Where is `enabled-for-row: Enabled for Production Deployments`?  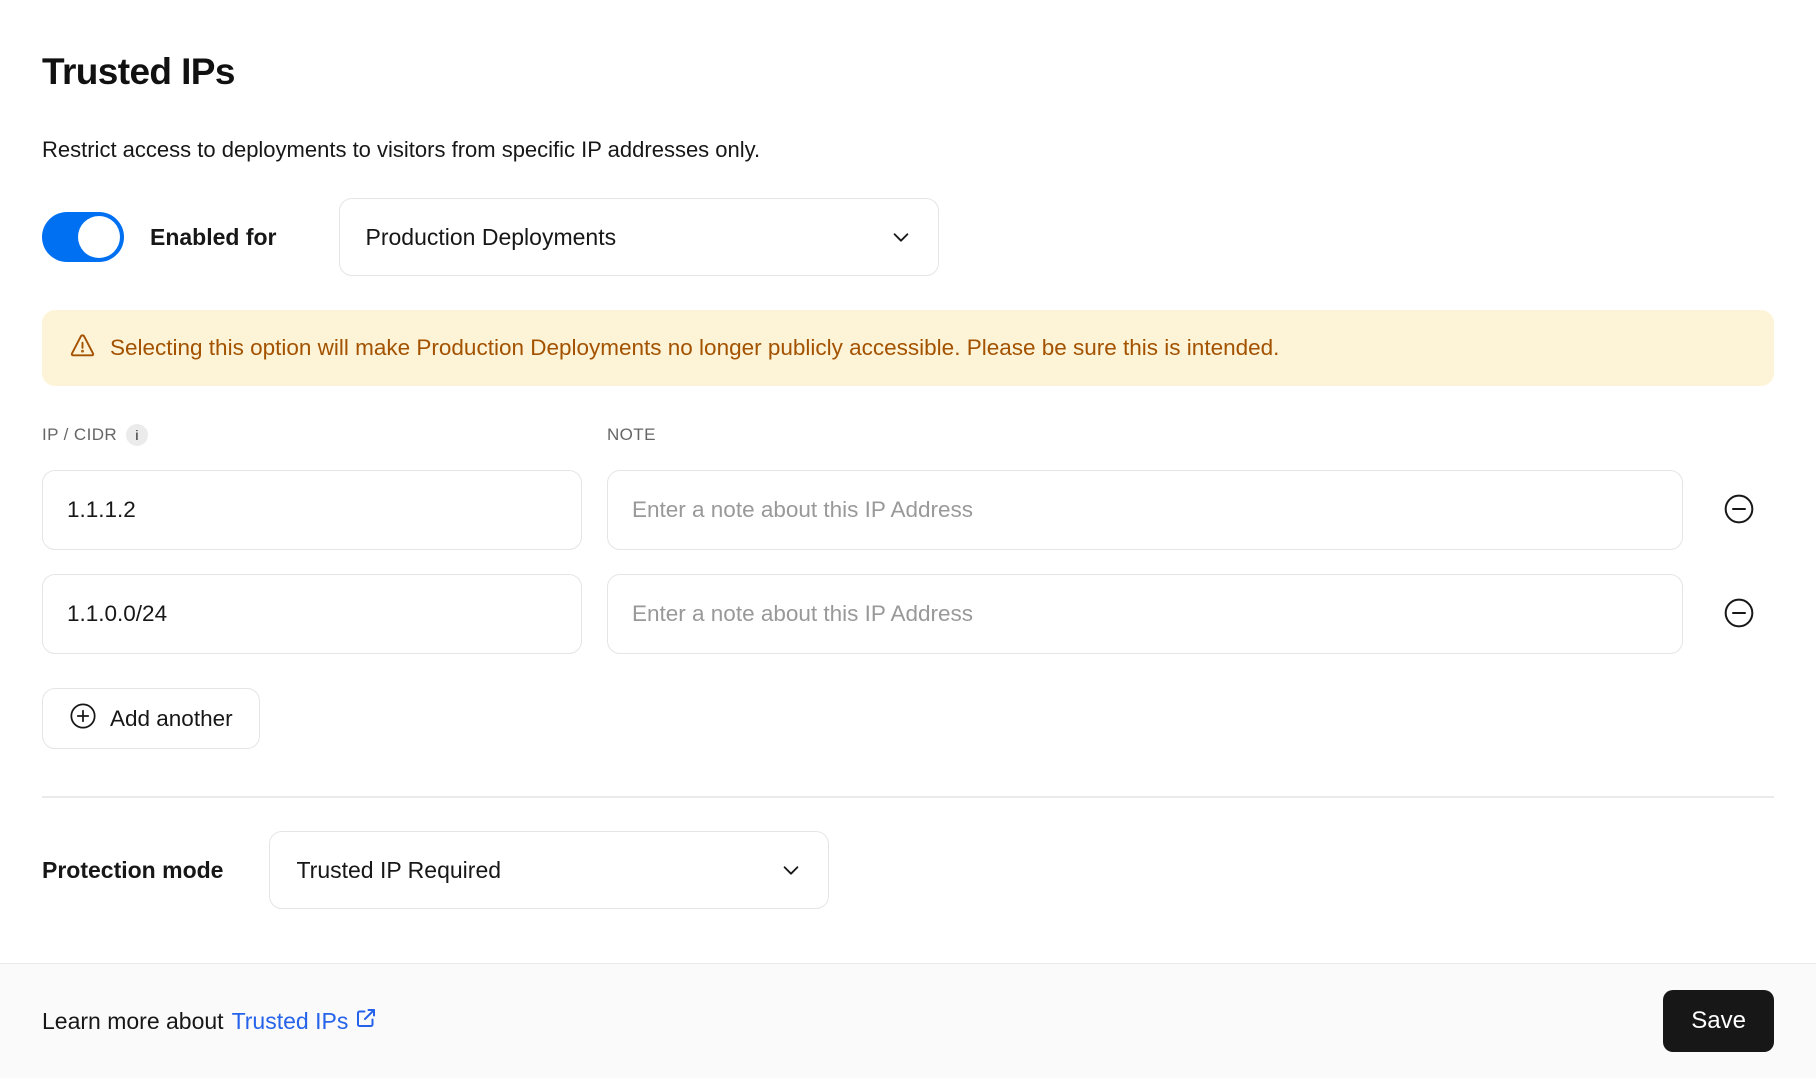 enabled-for-row: Enabled for Production Deployments is located at coordinates (908, 237).